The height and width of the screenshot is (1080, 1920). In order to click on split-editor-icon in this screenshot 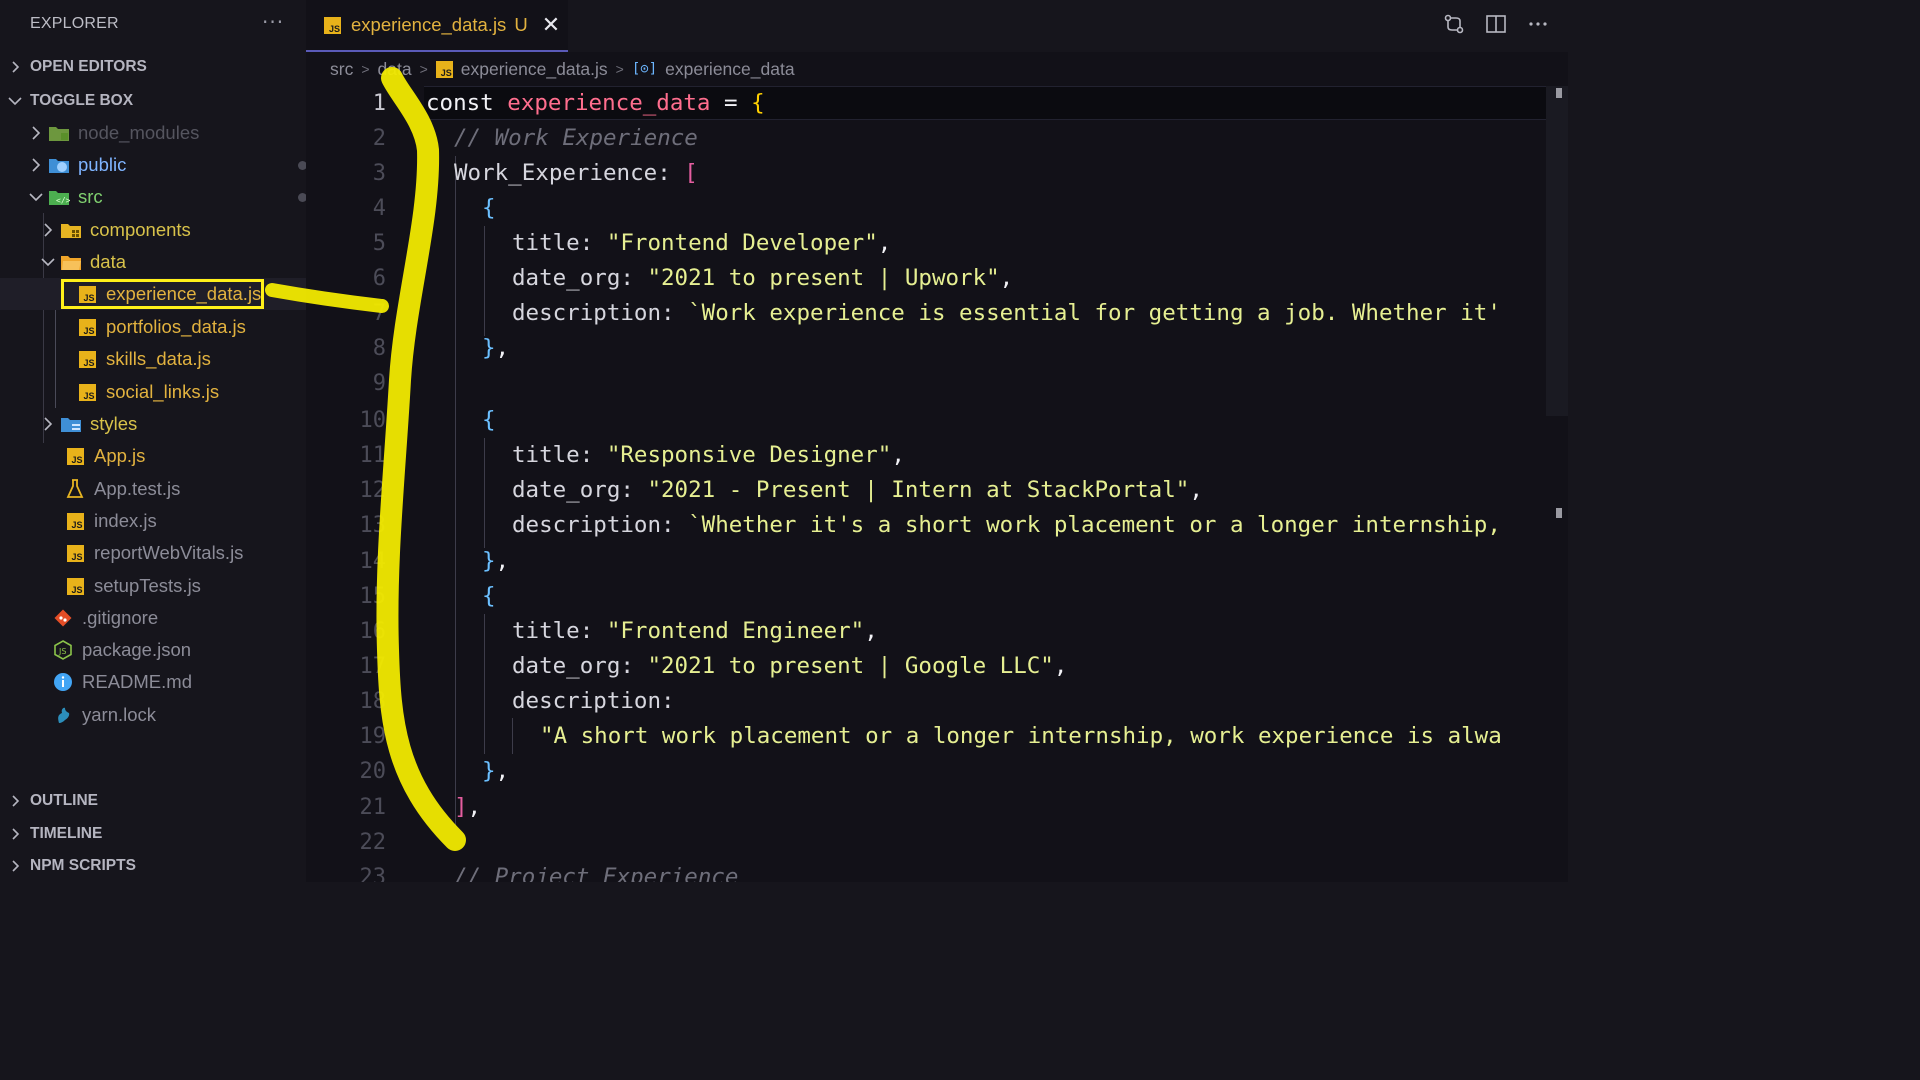, I will do `click(1496, 24)`.